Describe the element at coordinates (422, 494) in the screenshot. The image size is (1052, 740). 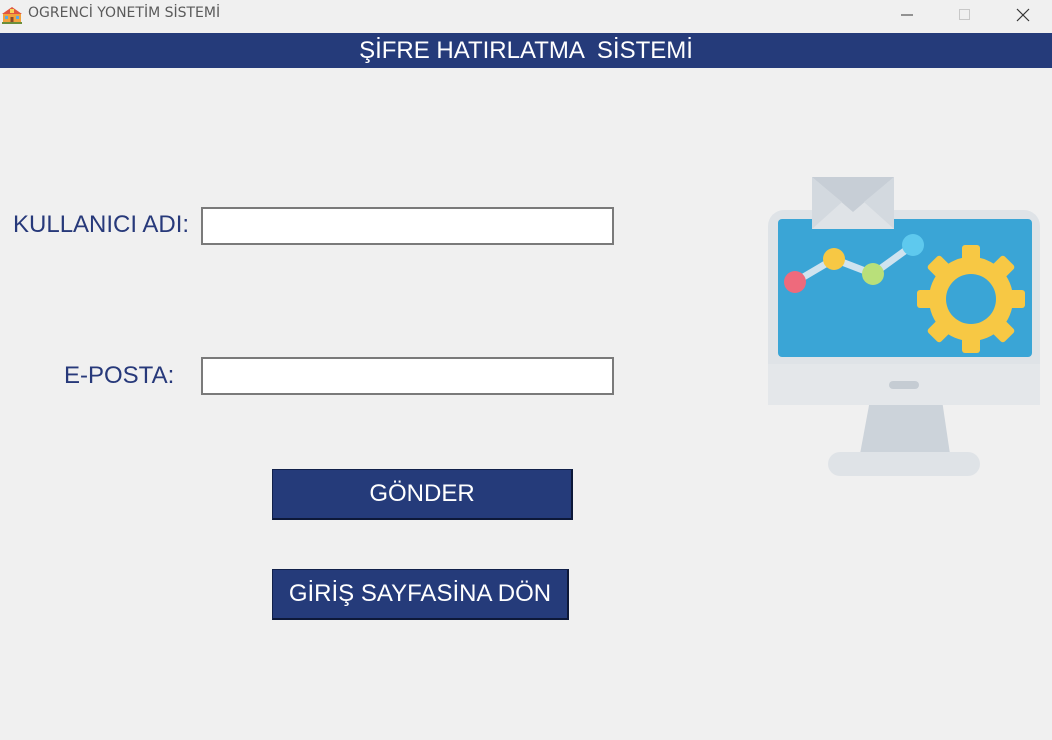
I see `send-button: GÖNDER` at that location.